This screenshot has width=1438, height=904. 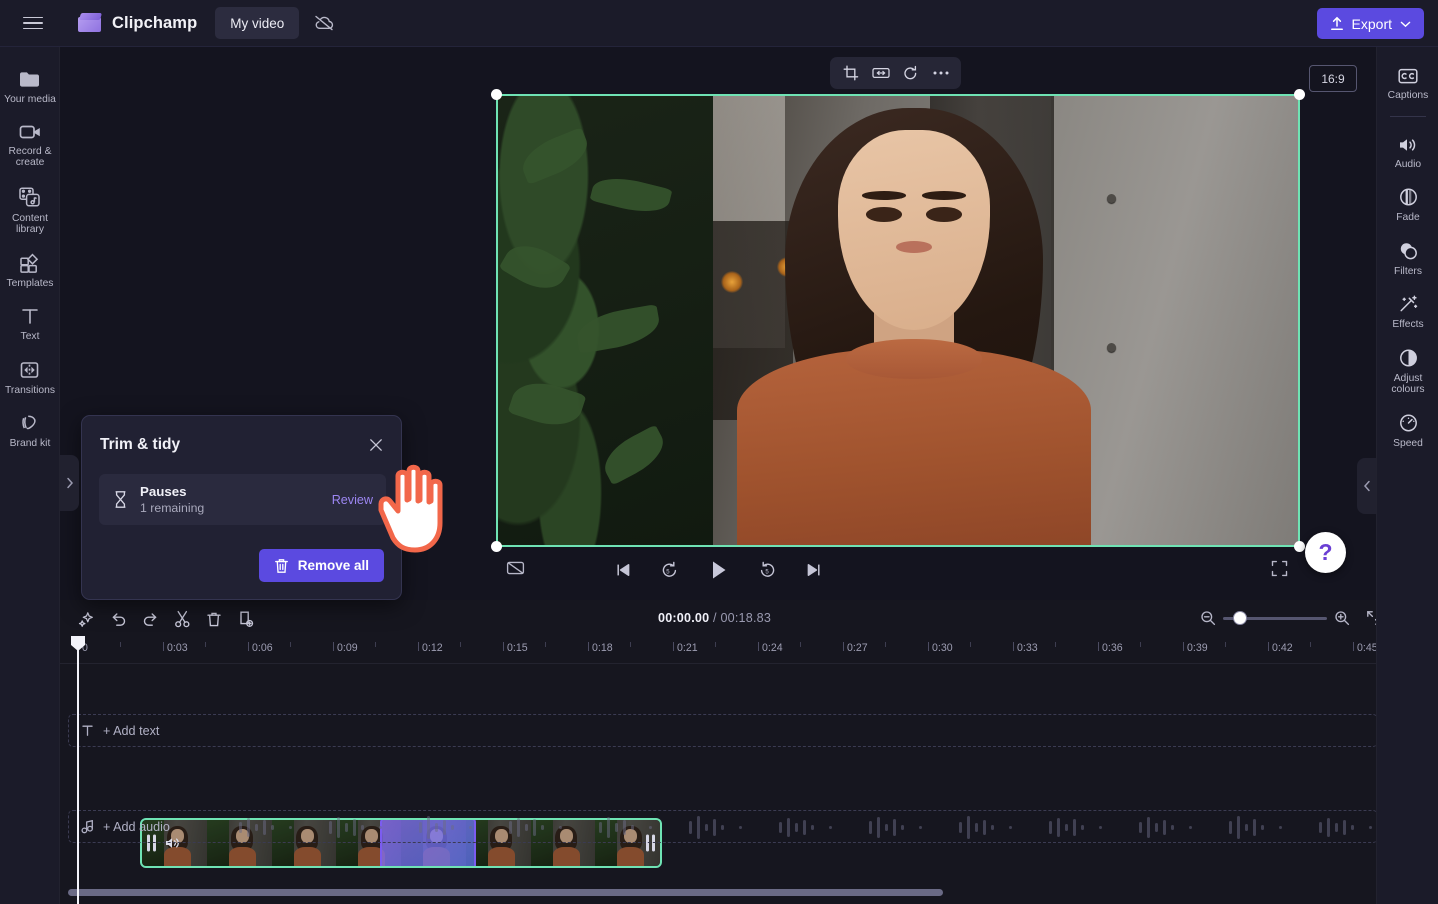 What do you see at coordinates (182, 619) in the screenshot?
I see `split-scissors-icon` at bounding box center [182, 619].